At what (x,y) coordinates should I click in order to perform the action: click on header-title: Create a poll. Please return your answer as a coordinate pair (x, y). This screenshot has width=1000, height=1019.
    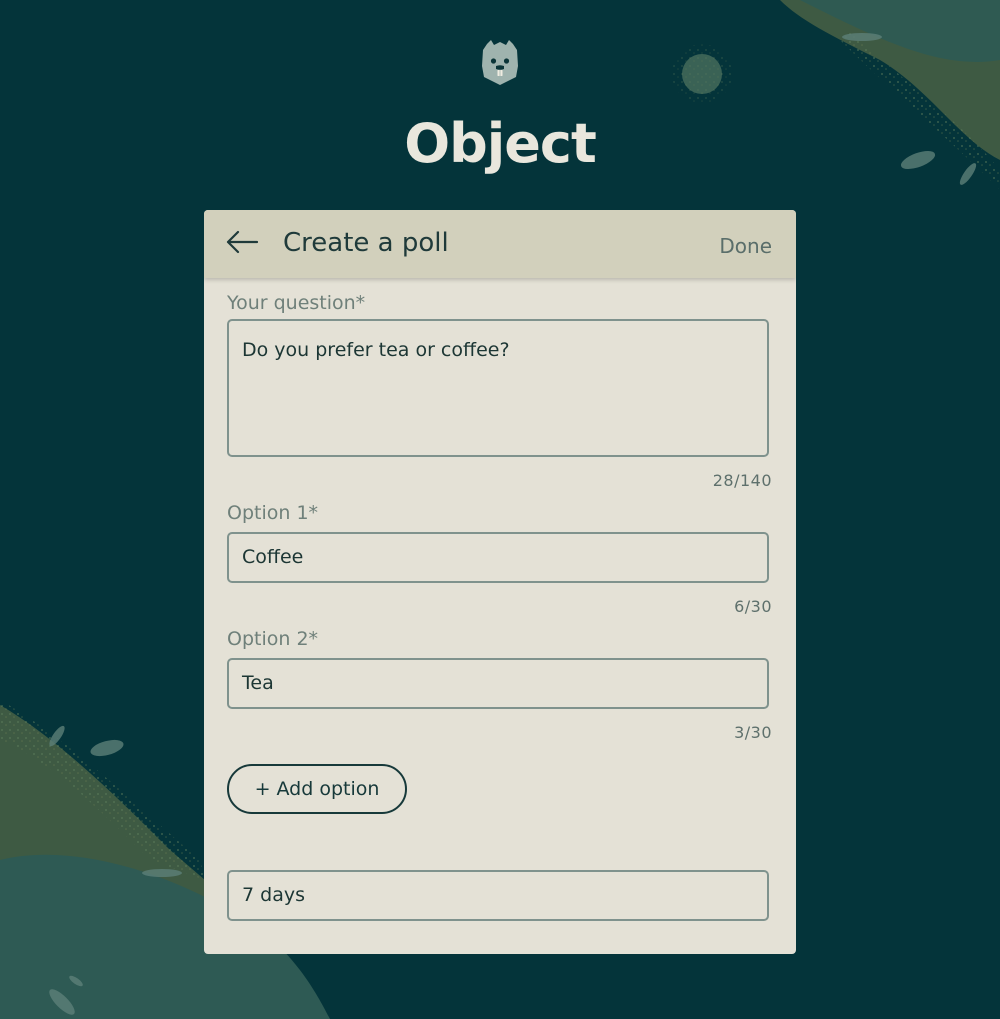
    Looking at the image, I should click on (366, 243).